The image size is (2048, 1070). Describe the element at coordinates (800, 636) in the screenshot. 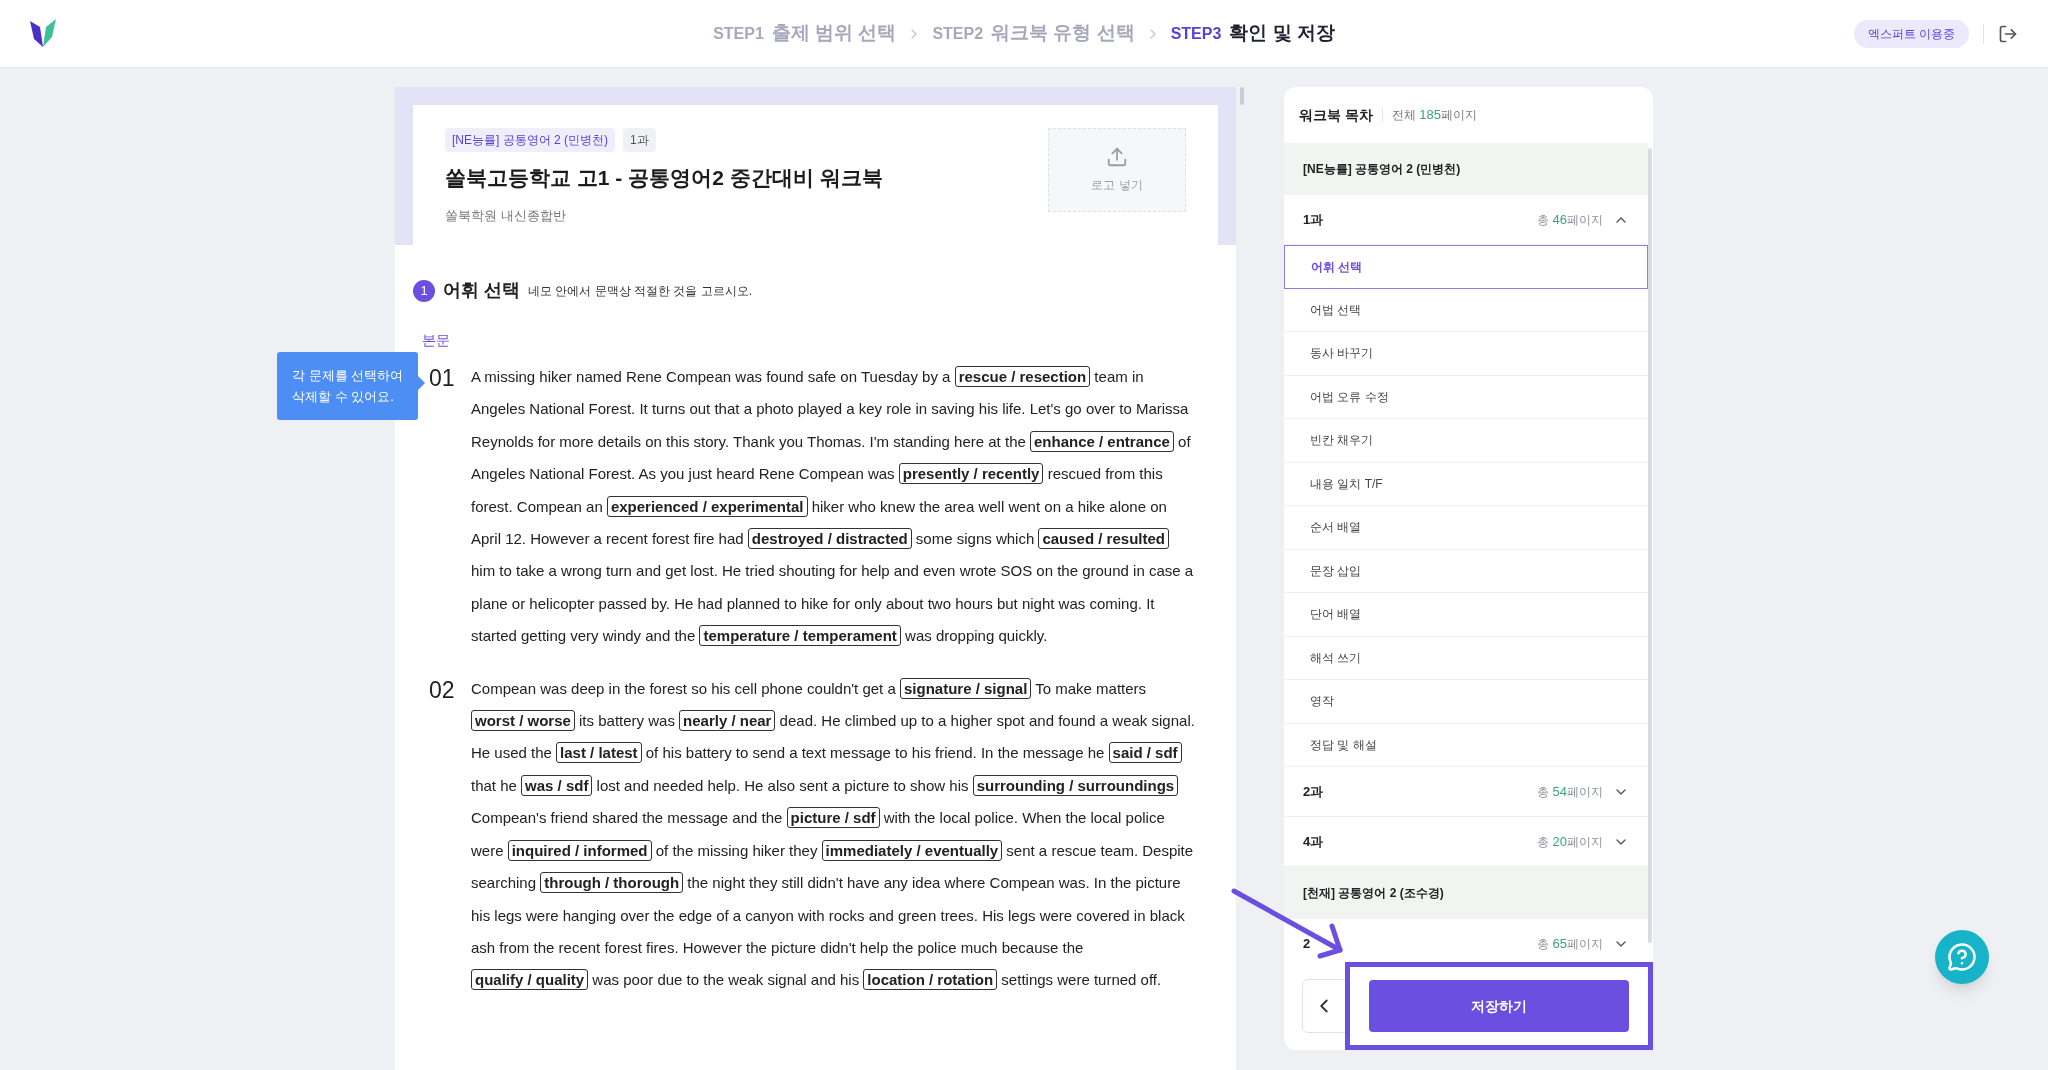

I see `word-choice: temperature / temperament` at that location.